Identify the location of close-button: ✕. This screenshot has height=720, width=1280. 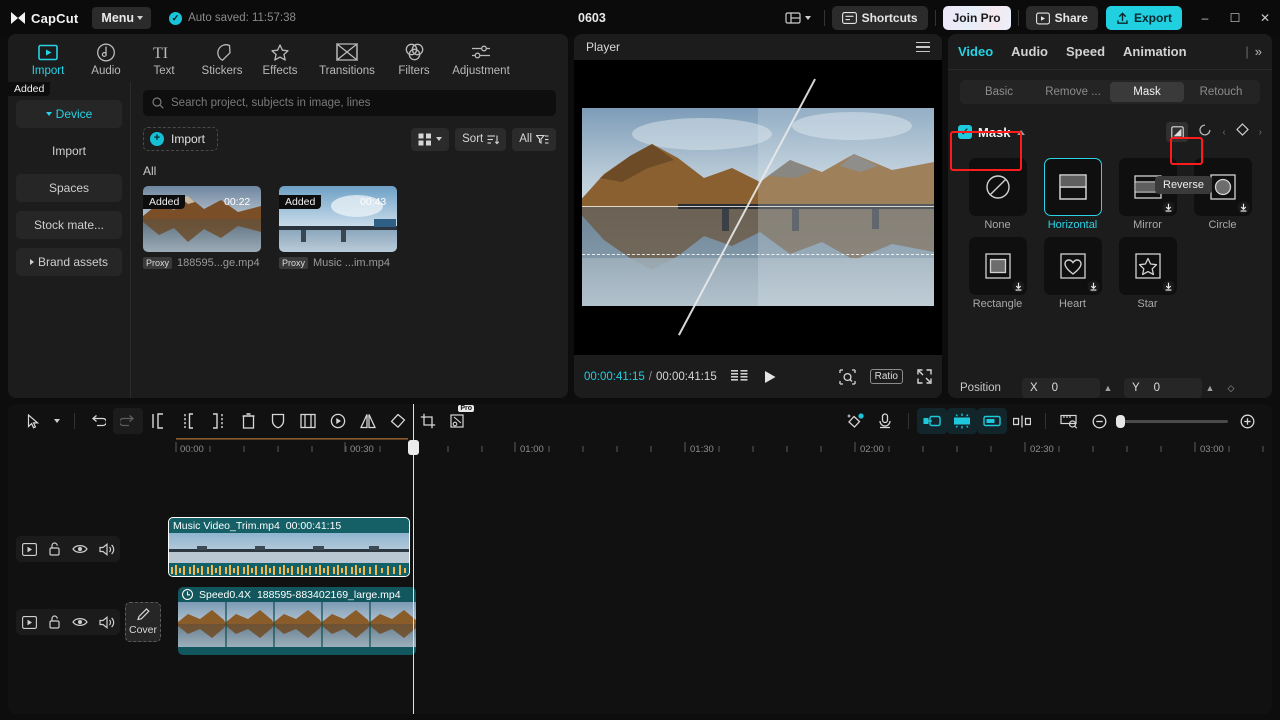
(1265, 18).